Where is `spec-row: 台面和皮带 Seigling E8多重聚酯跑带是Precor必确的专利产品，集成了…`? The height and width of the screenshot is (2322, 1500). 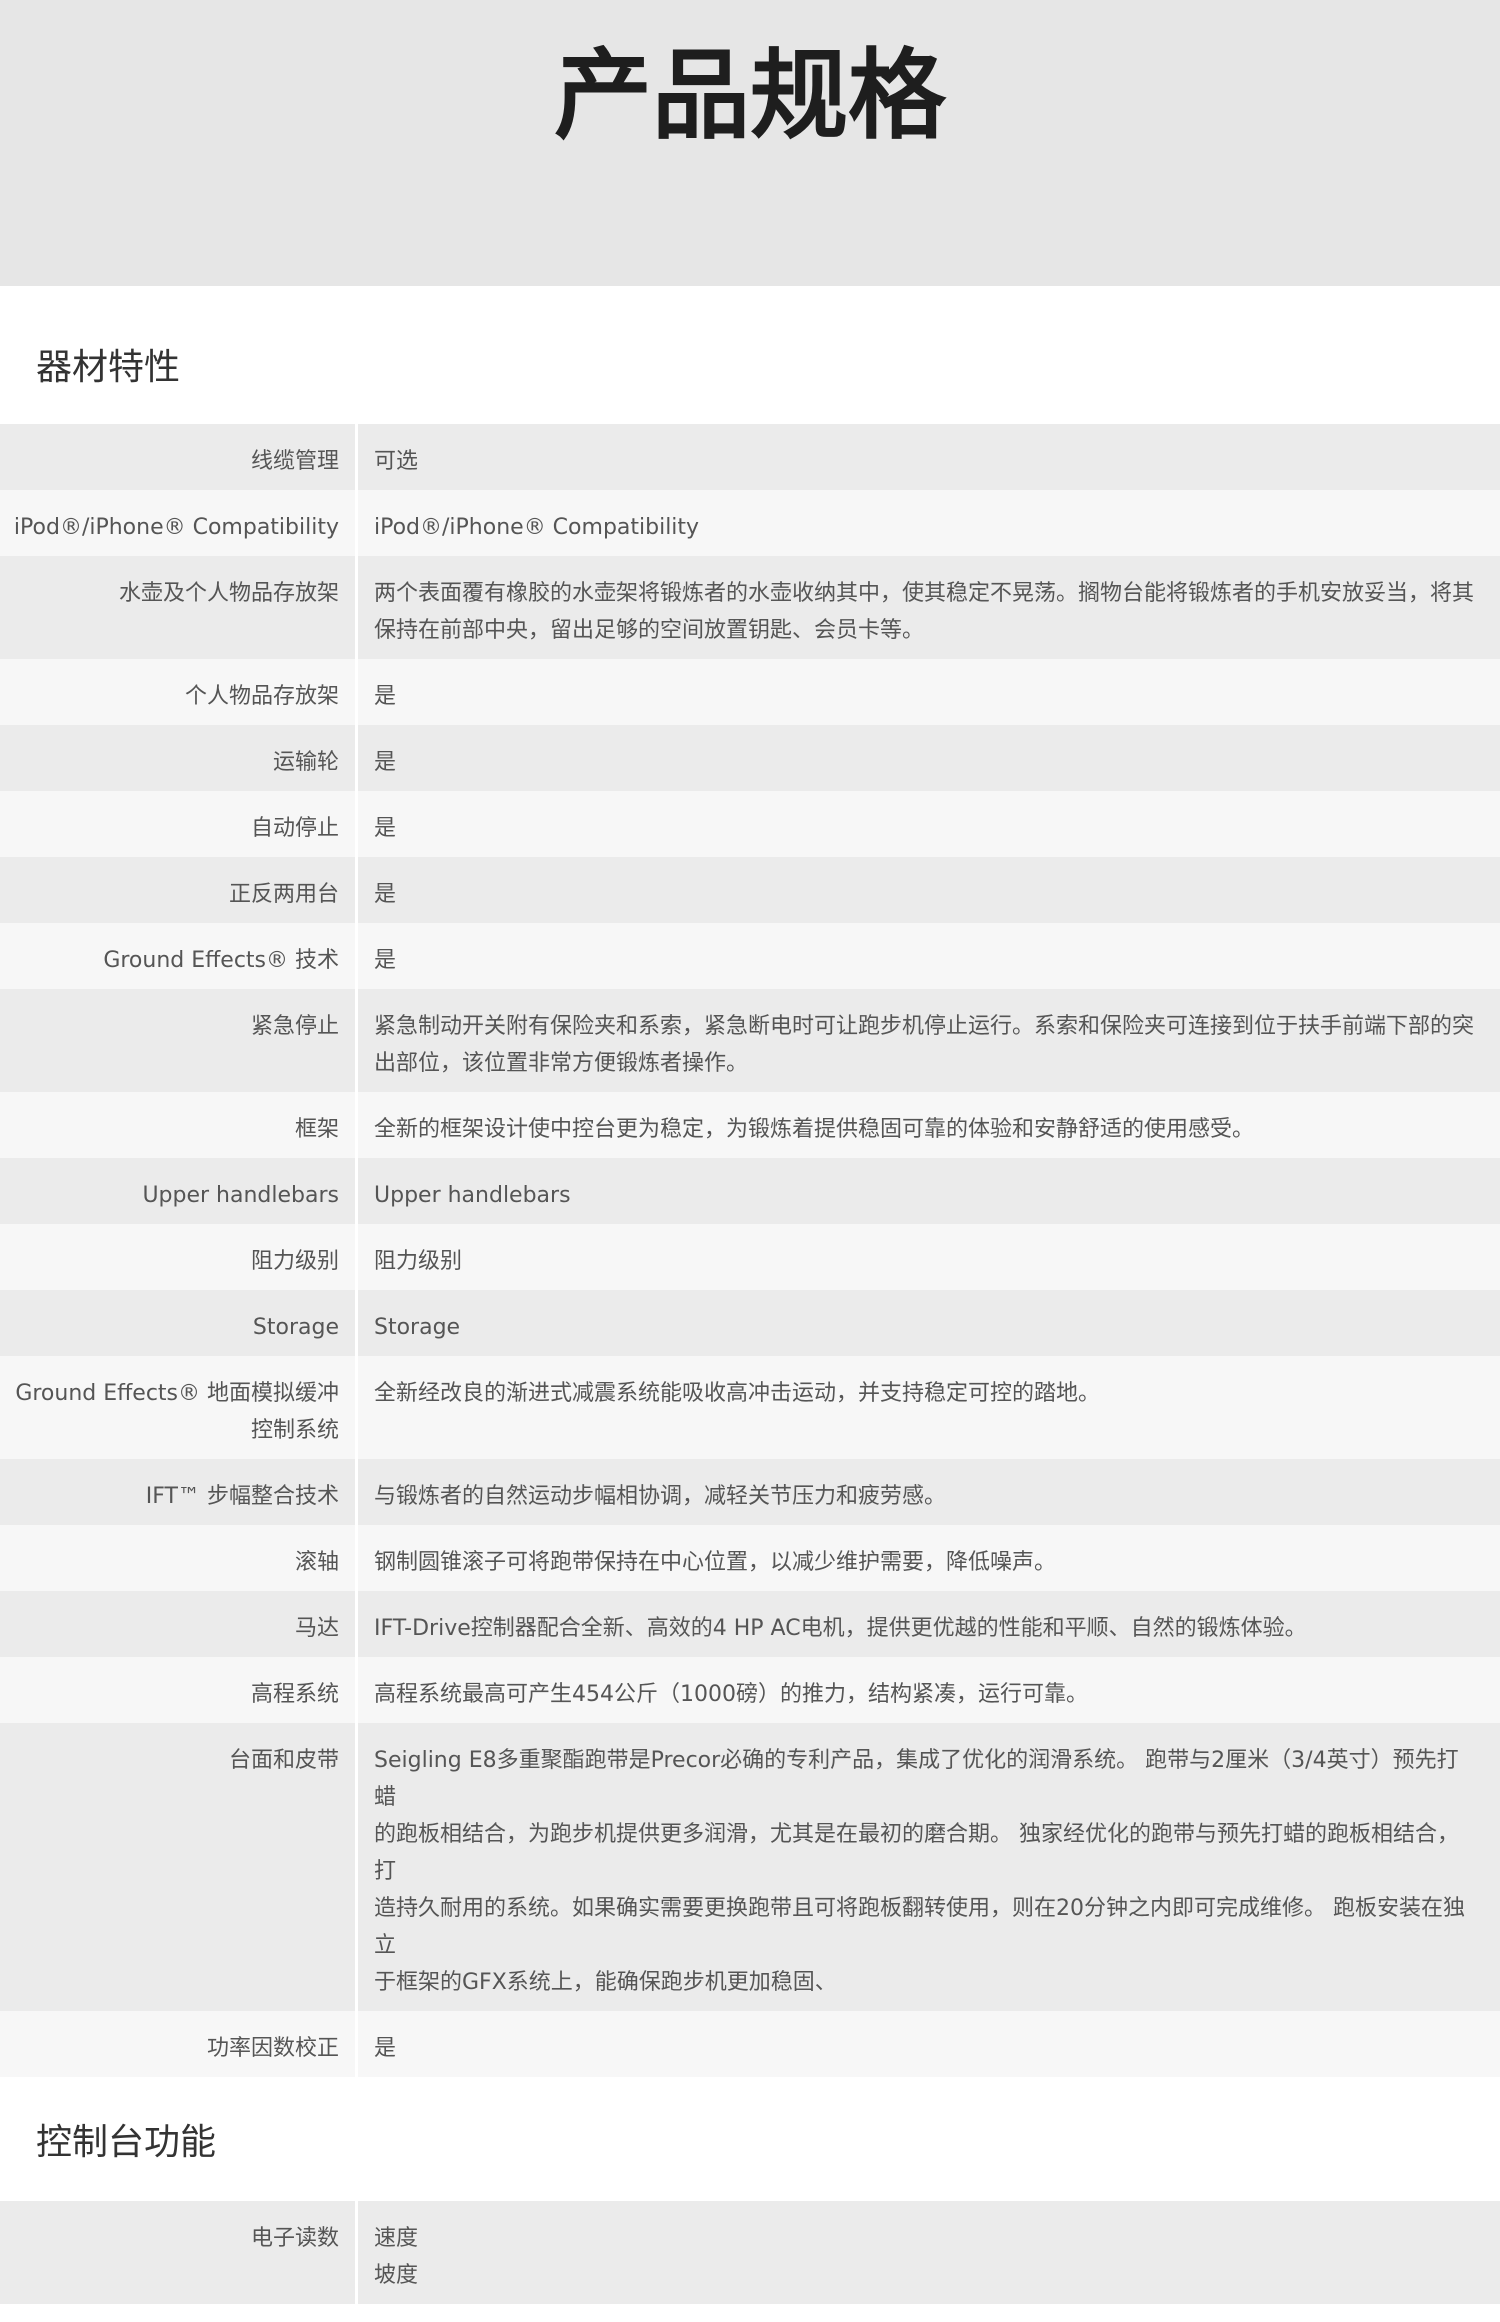
spec-row: 台面和皮带 Seigling E8多重聚酯跑带是Precor必确的专利产品，集成了… is located at coordinates (750, 1867).